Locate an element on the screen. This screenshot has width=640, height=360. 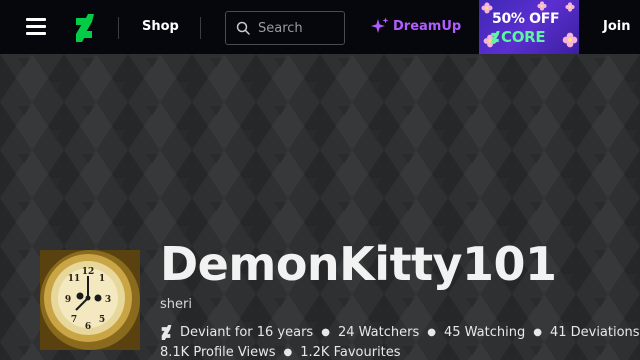
user-avatar: 12 3 6 9 1 11 5 7 is located at coordinates (90, 300).